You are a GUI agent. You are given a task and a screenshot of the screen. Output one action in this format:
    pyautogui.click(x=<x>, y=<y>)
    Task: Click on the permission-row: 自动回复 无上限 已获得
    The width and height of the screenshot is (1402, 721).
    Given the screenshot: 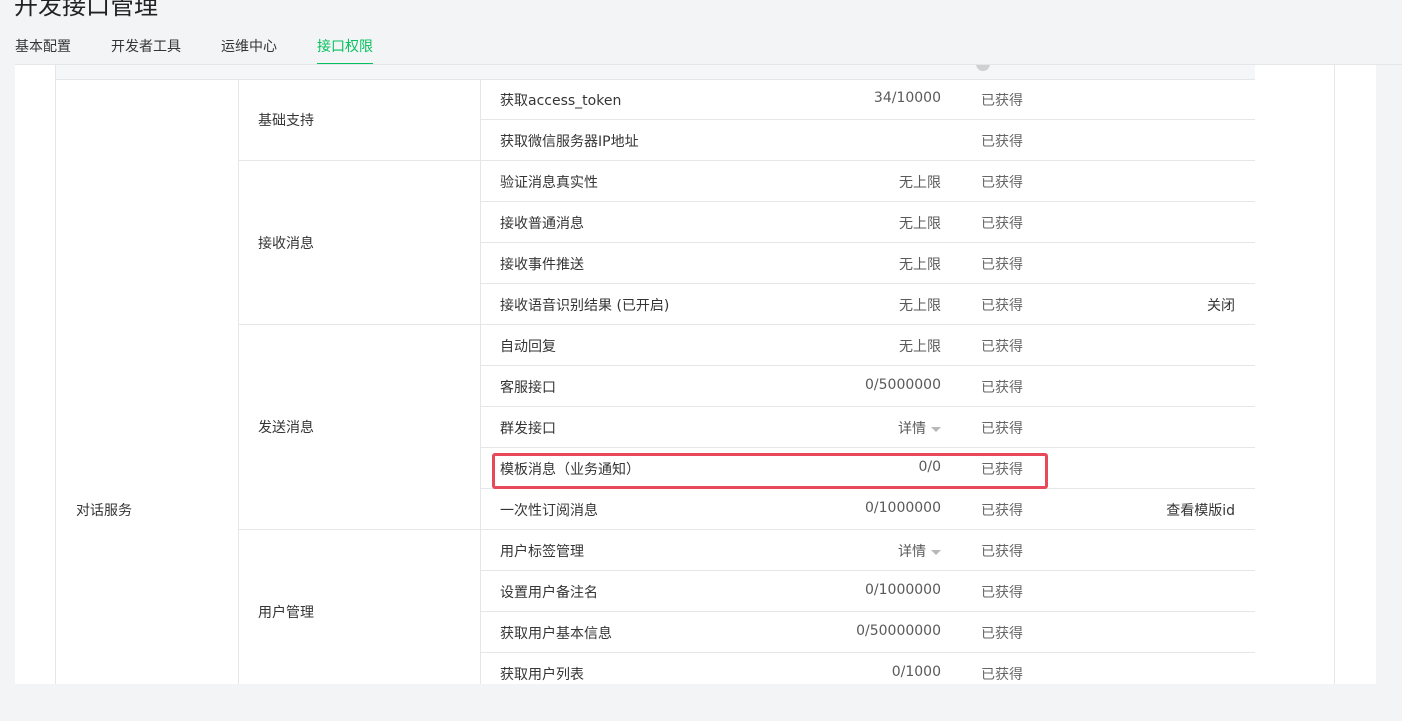 What is the action you would take?
    pyautogui.click(x=868, y=345)
    